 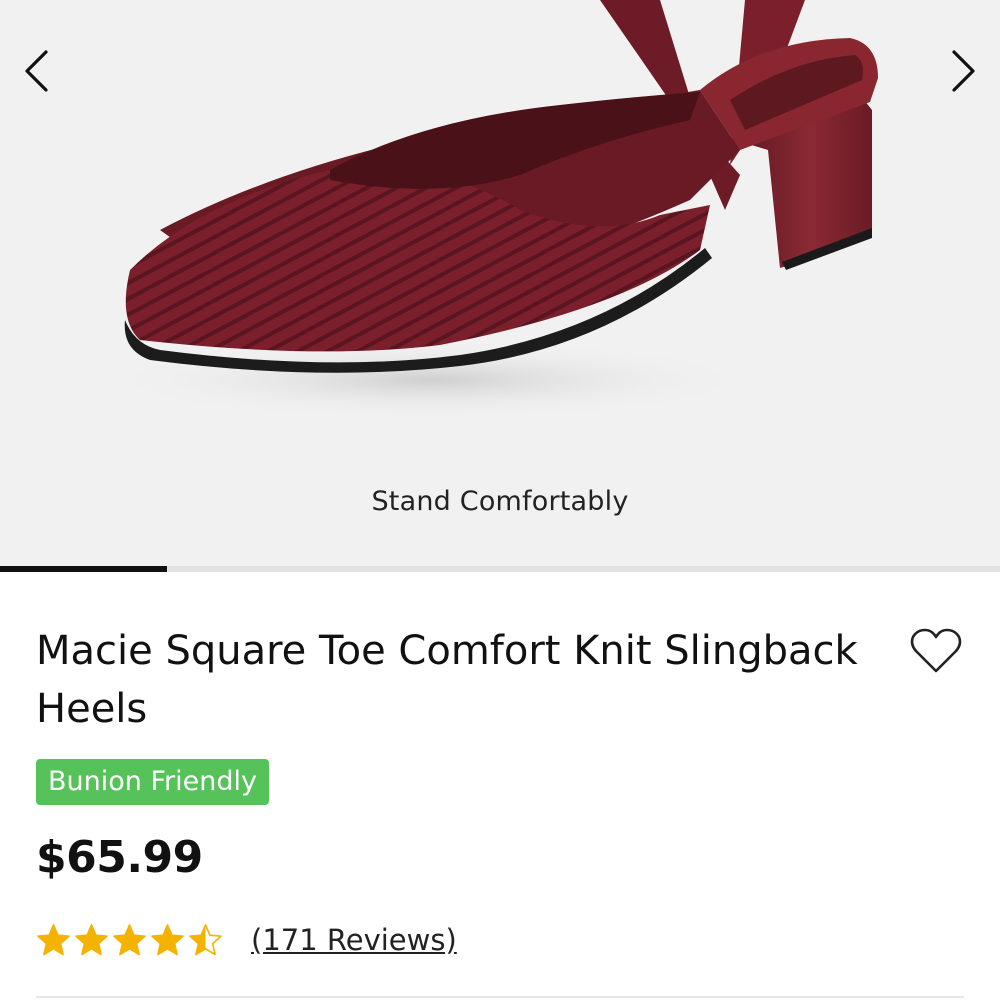 What do you see at coordinates (83, 569) in the screenshot?
I see `gallery-progress-fill` at bounding box center [83, 569].